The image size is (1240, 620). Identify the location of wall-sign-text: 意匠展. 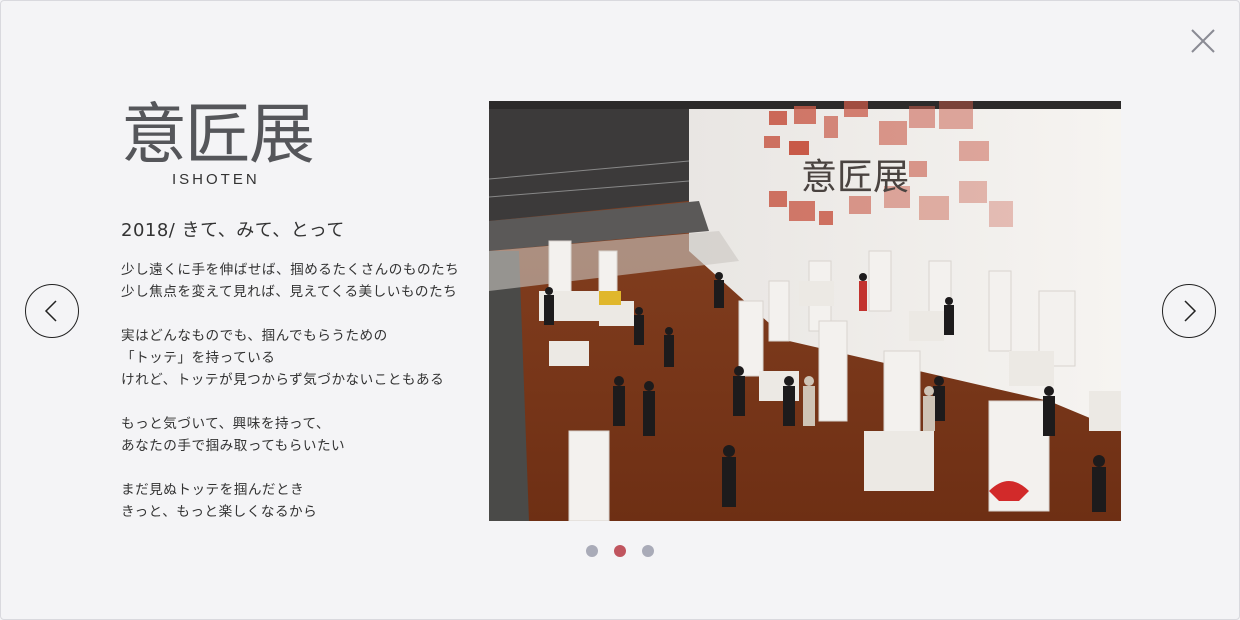
(855, 177).